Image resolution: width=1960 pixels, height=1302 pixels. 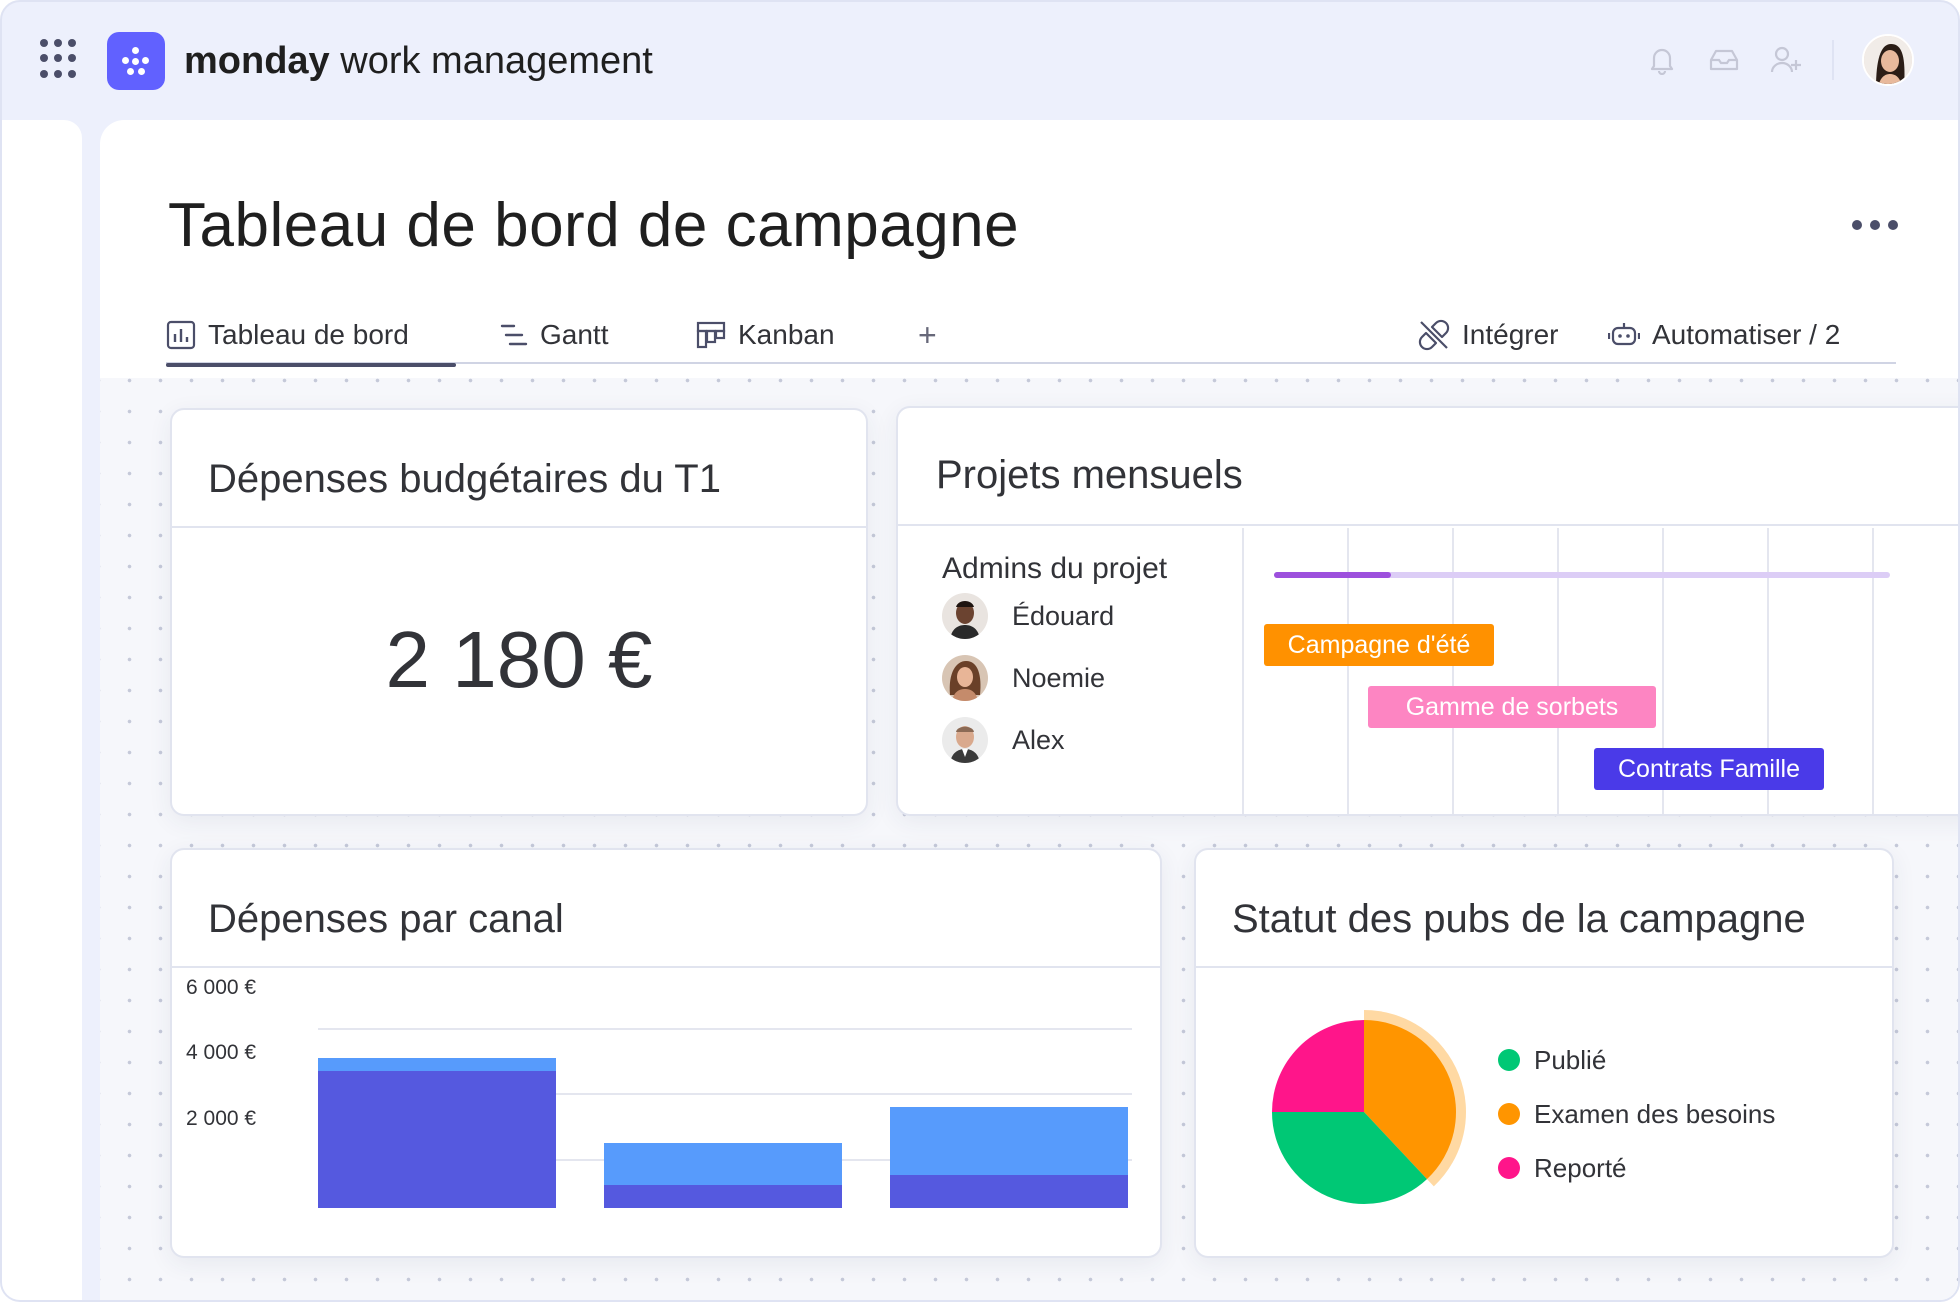 I want to click on list-item: Noemie, so click(x=1023, y=678).